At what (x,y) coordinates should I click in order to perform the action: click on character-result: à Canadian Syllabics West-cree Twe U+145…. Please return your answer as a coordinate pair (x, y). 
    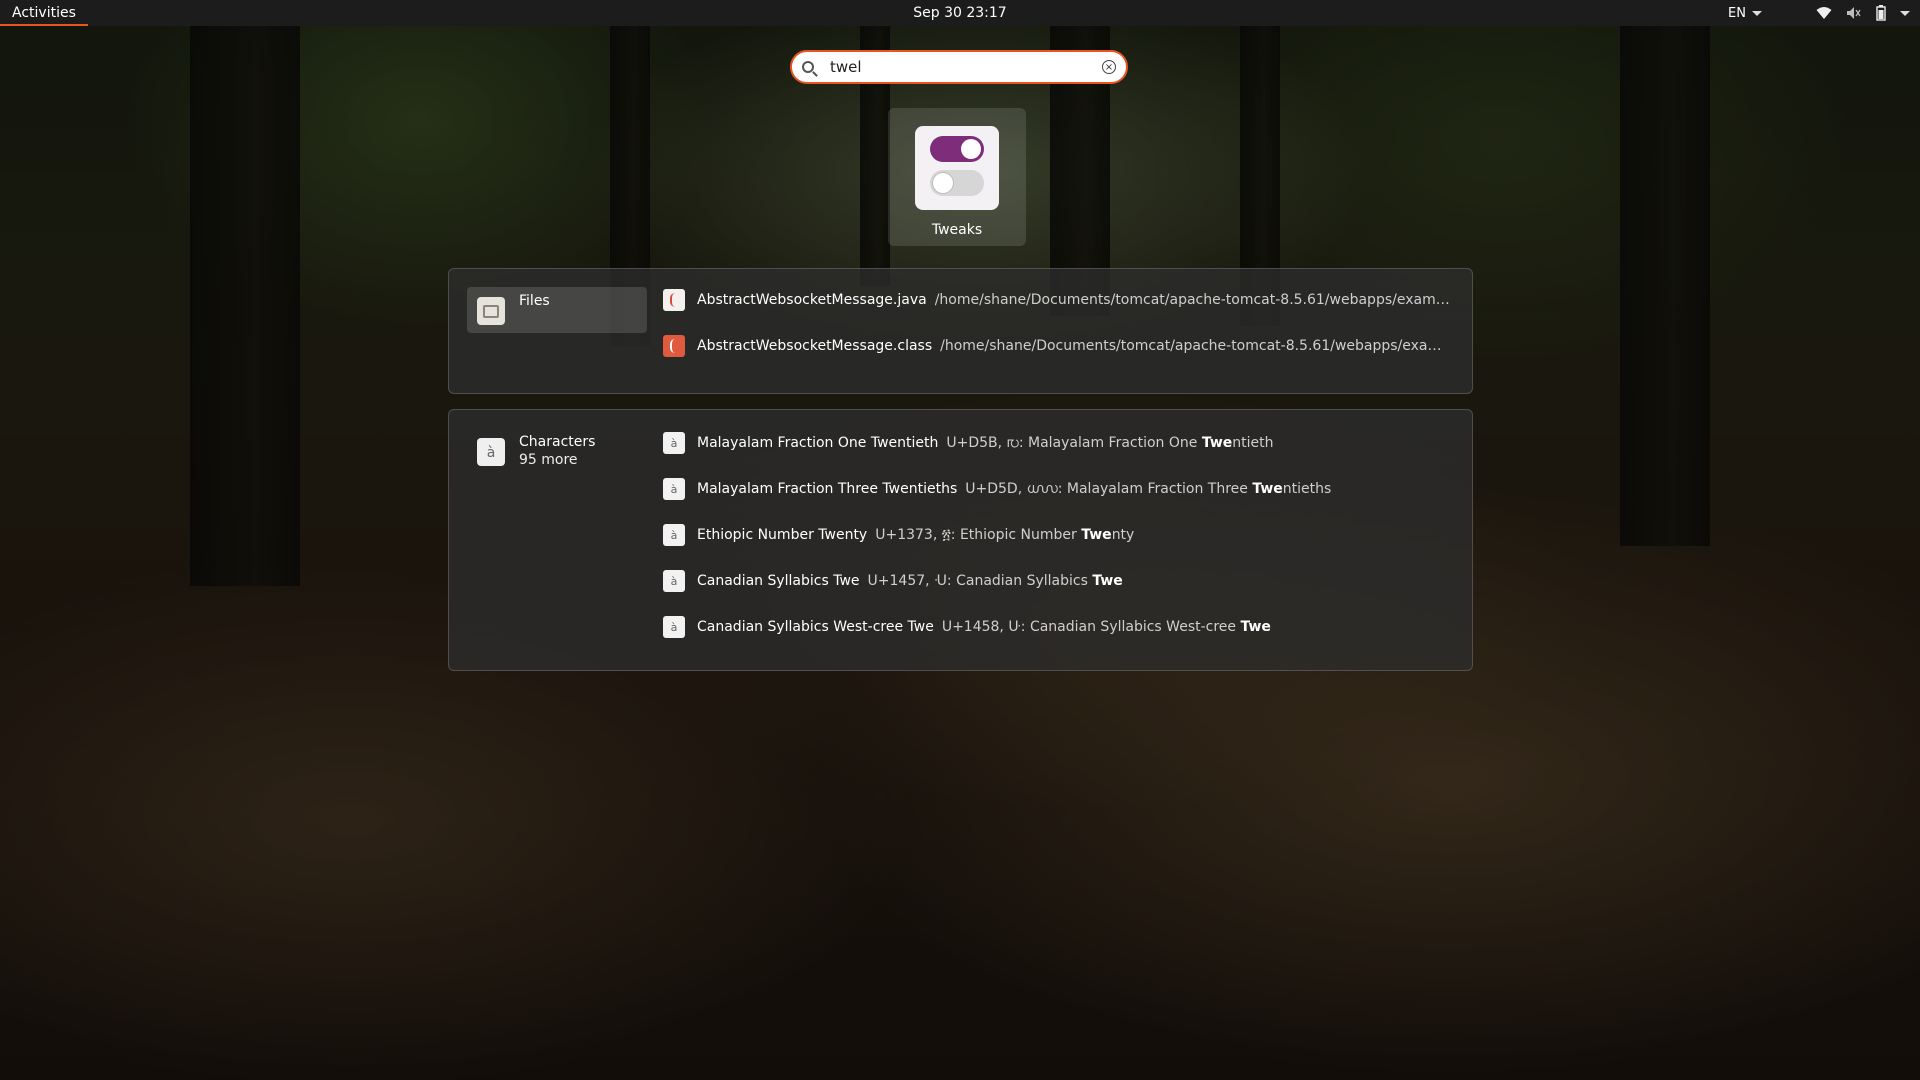
    Looking at the image, I should click on (1058, 627).